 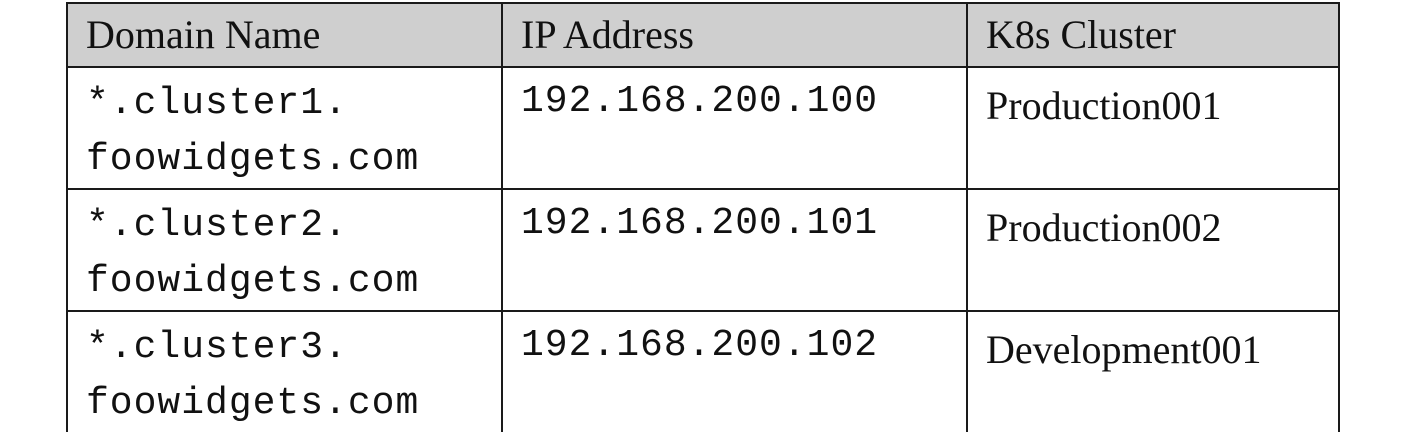 I want to click on cluster-cell: Development001, so click(x=1153, y=371).